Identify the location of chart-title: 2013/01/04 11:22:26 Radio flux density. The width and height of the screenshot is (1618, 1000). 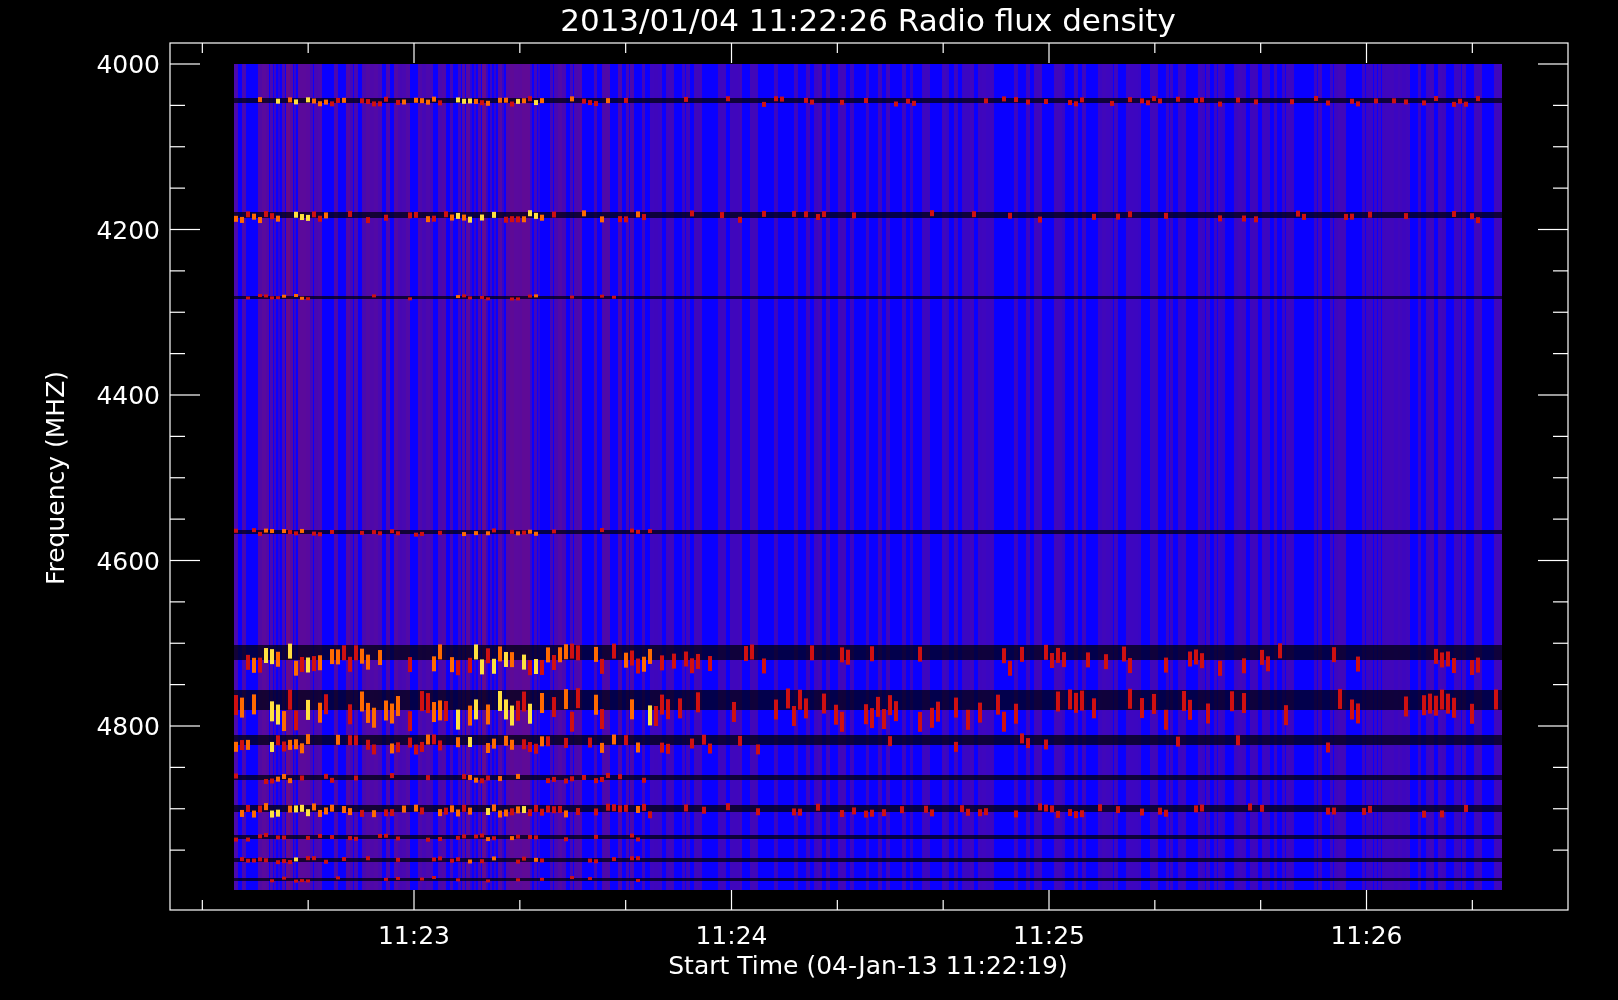
(868, 20).